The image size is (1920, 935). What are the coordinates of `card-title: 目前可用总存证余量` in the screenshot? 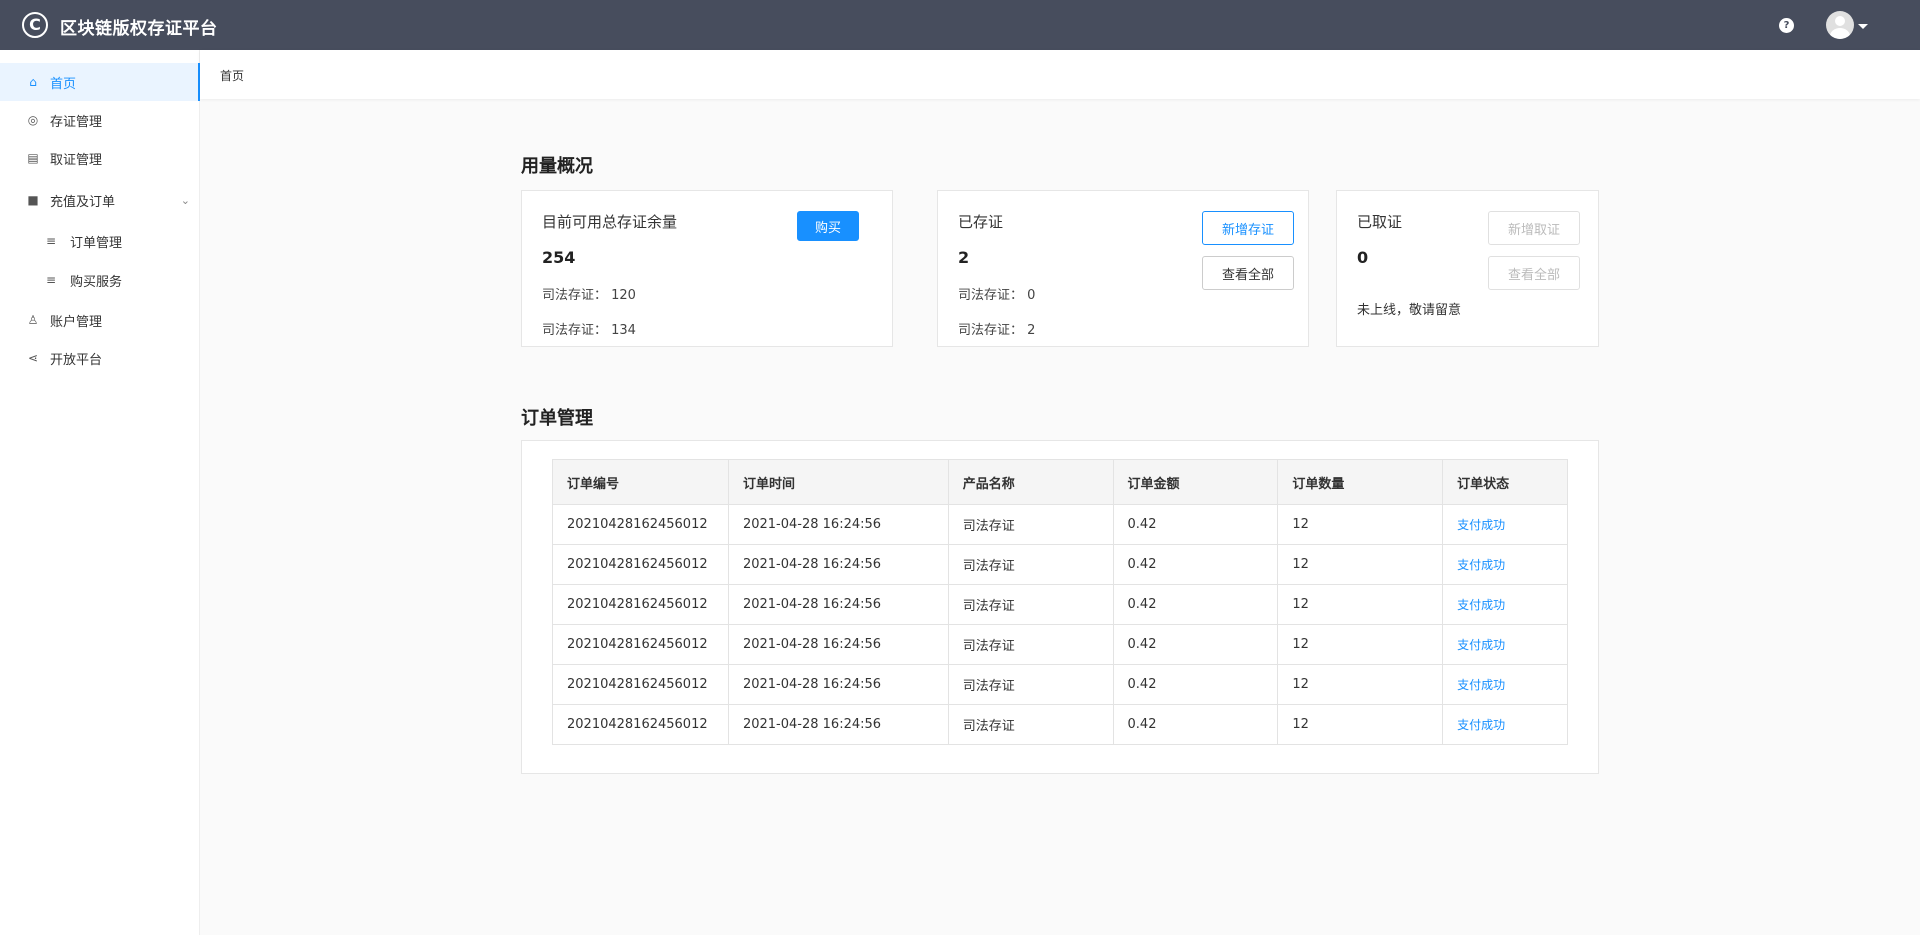 It's located at (610, 222).